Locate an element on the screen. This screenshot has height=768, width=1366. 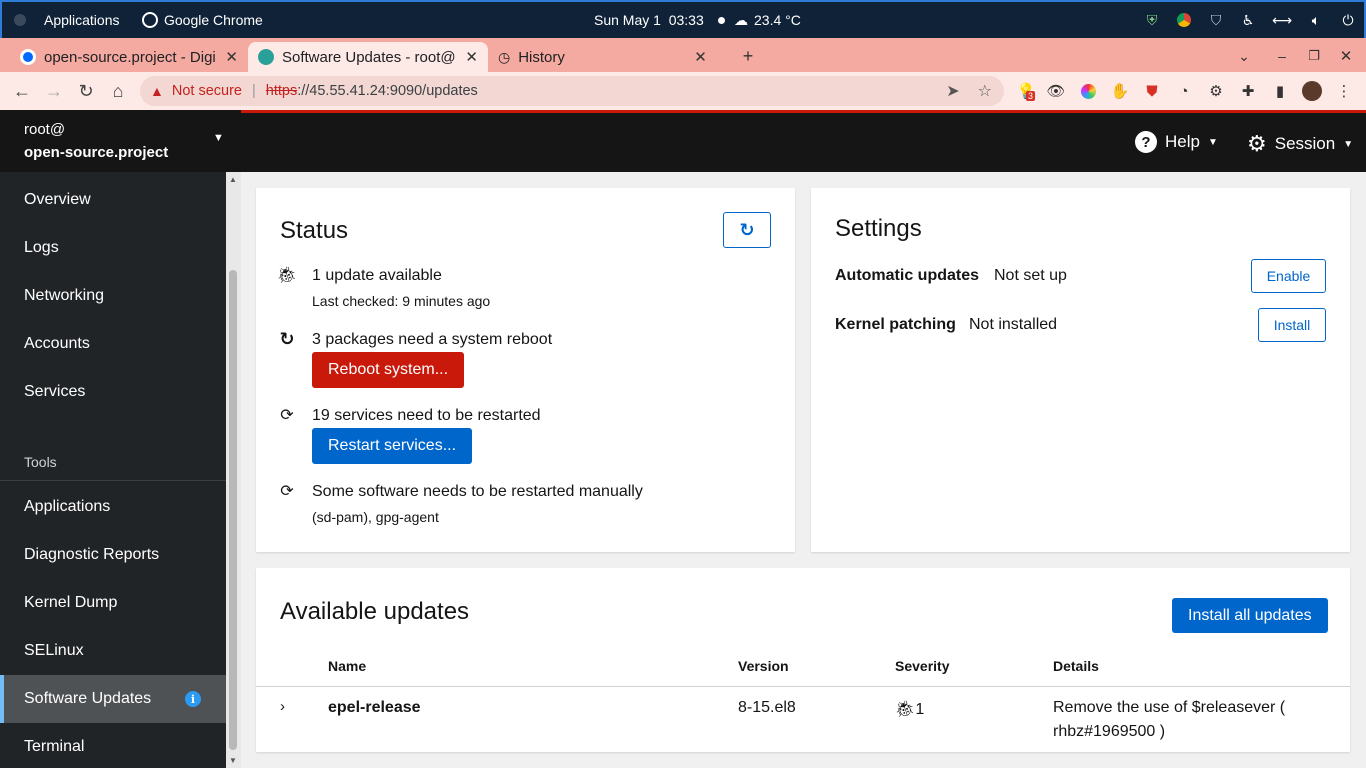
minimize-icon: – is located at coordinates (1282, 56).